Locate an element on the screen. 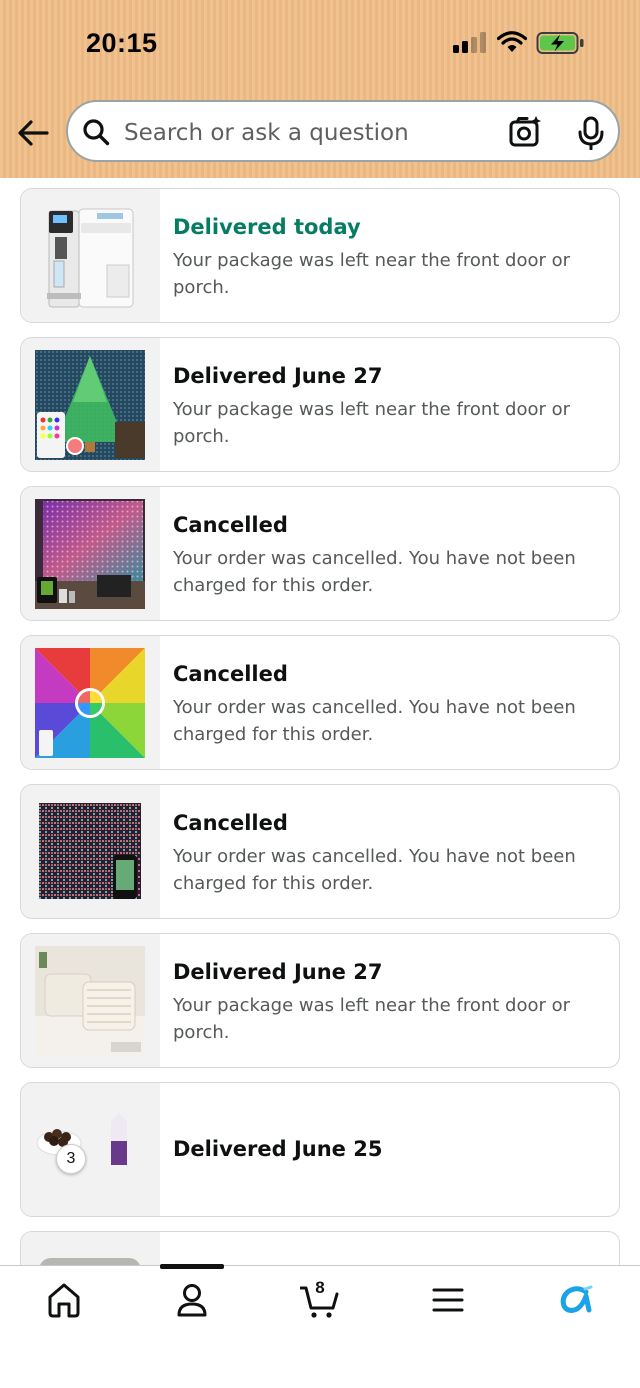  rufus-icon is located at coordinates (576, 1300).